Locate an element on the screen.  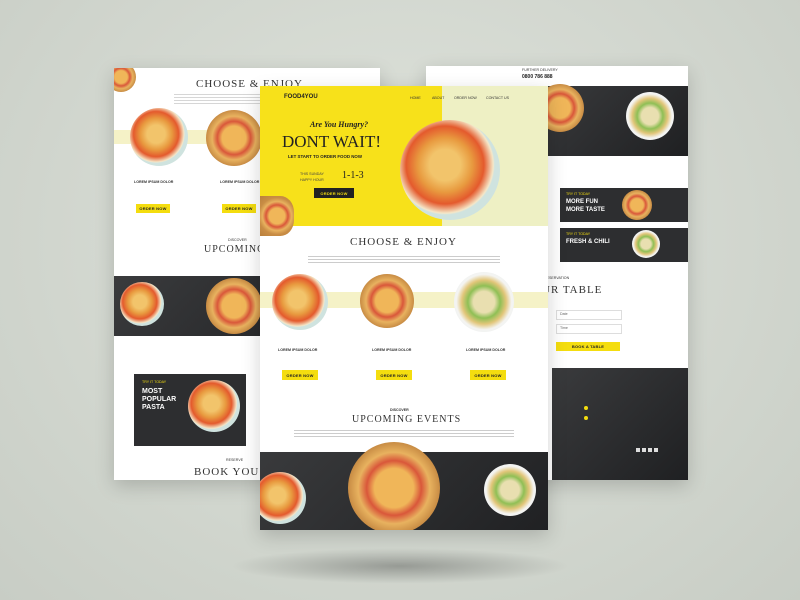
center-events-text is located at coordinates (404, 433).